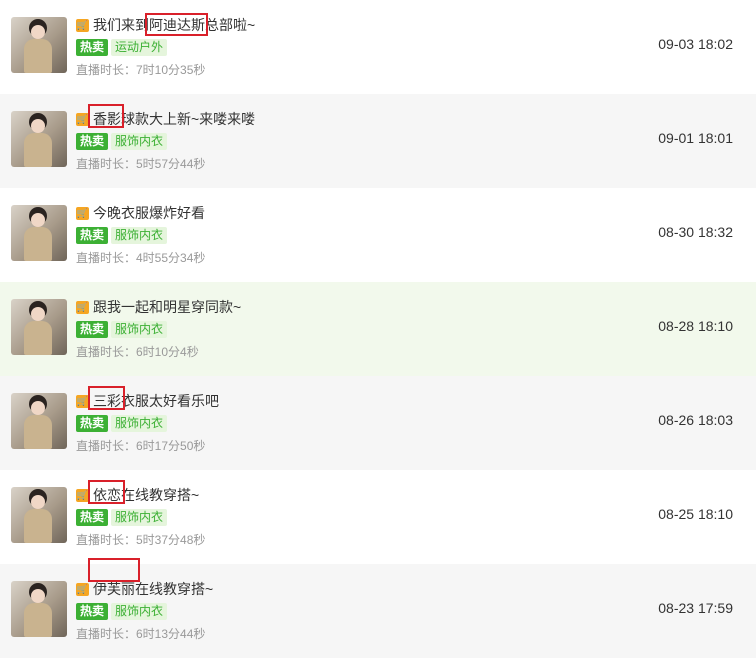 This screenshot has width=756, height=658. I want to click on item-title: 跟我一起和明星穿同款~, so click(167, 307).